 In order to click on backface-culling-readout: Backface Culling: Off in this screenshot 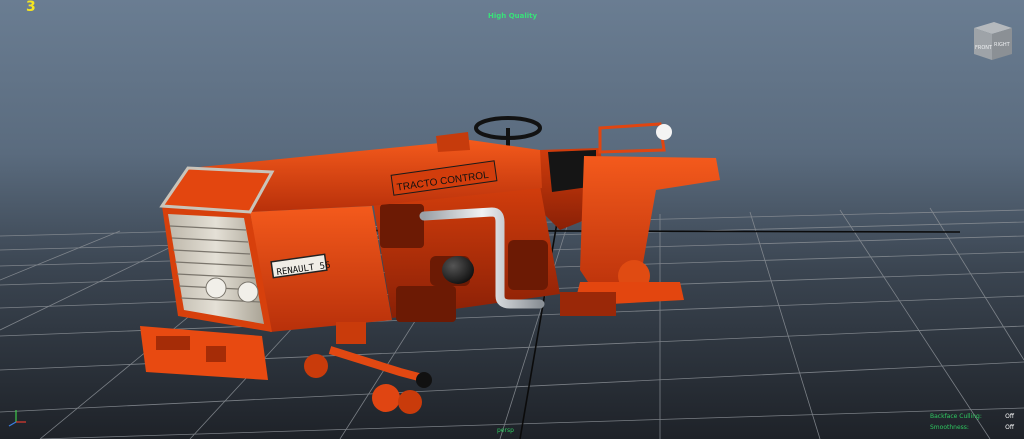, I will do `click(975, 417)`.